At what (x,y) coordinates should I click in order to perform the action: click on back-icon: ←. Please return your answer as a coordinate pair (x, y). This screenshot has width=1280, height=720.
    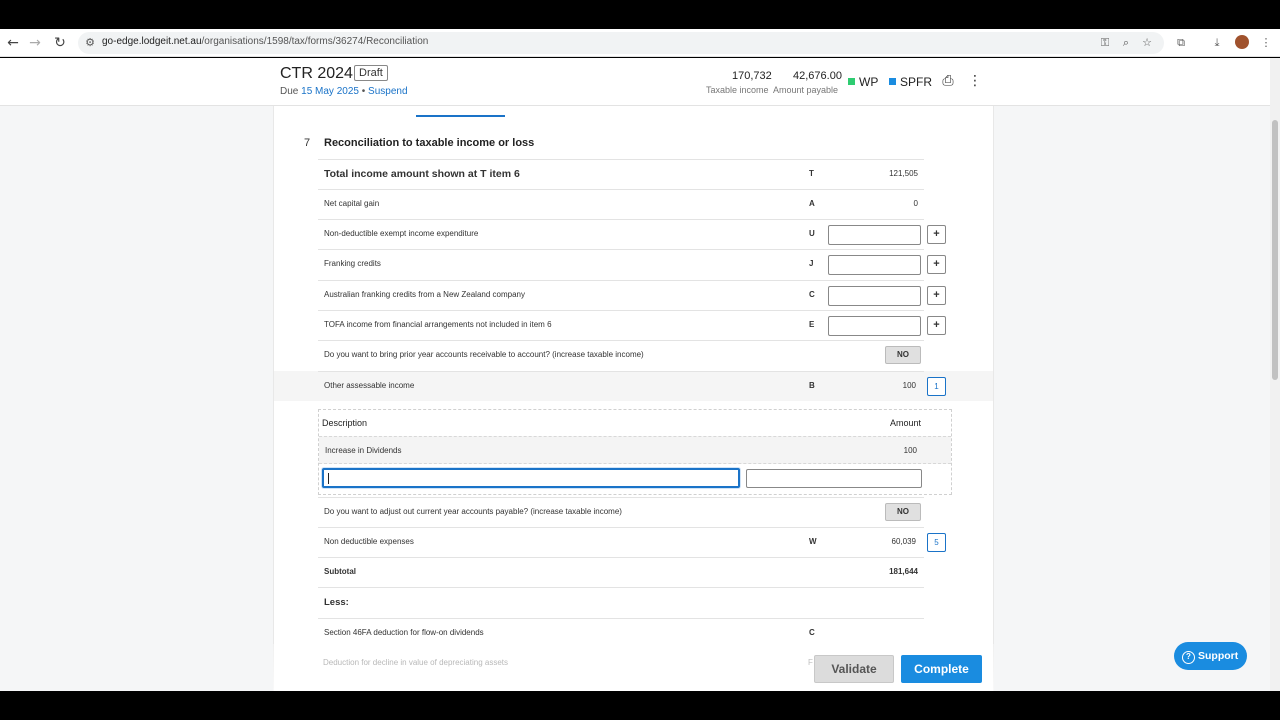
    Looking at the image, I should click on (13, 43).